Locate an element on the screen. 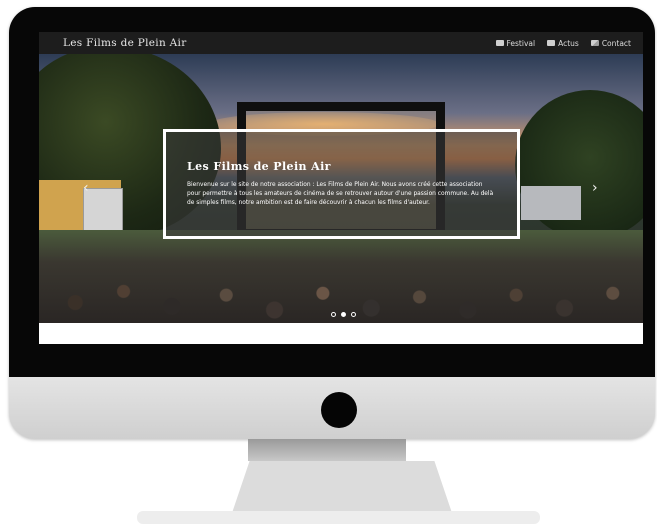  monitor-stand is located at coordinates (342, 487).